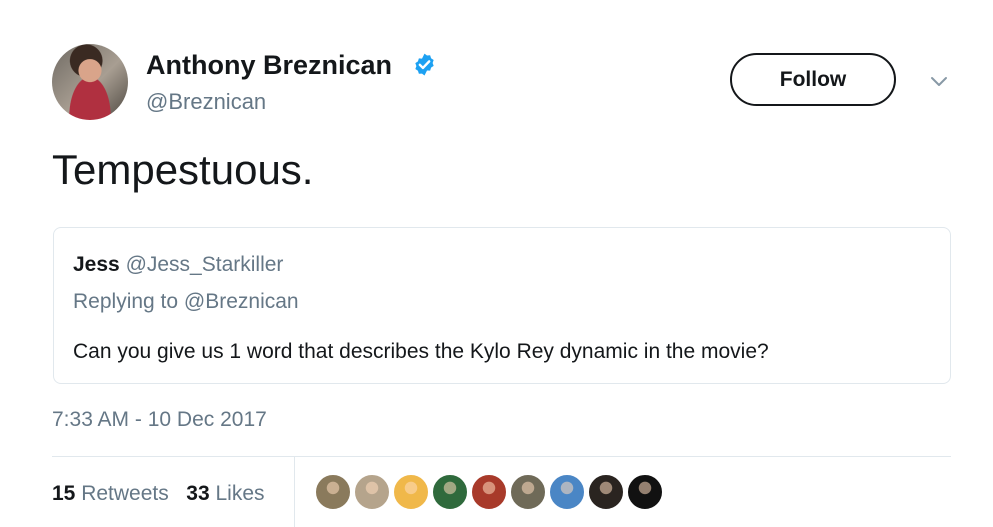  I want to click on likes-stat: 33 Likes, so click(225, 493).